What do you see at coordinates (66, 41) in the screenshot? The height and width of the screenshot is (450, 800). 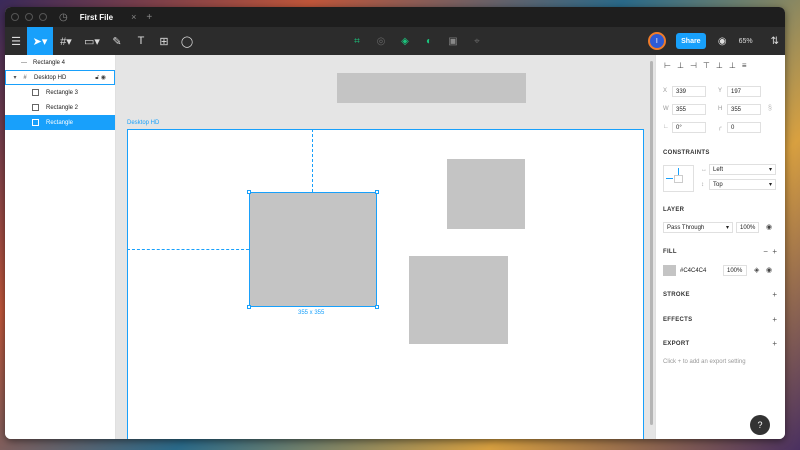 I see `frame-tool-icon: #▾` at bounding box center [66, 41].